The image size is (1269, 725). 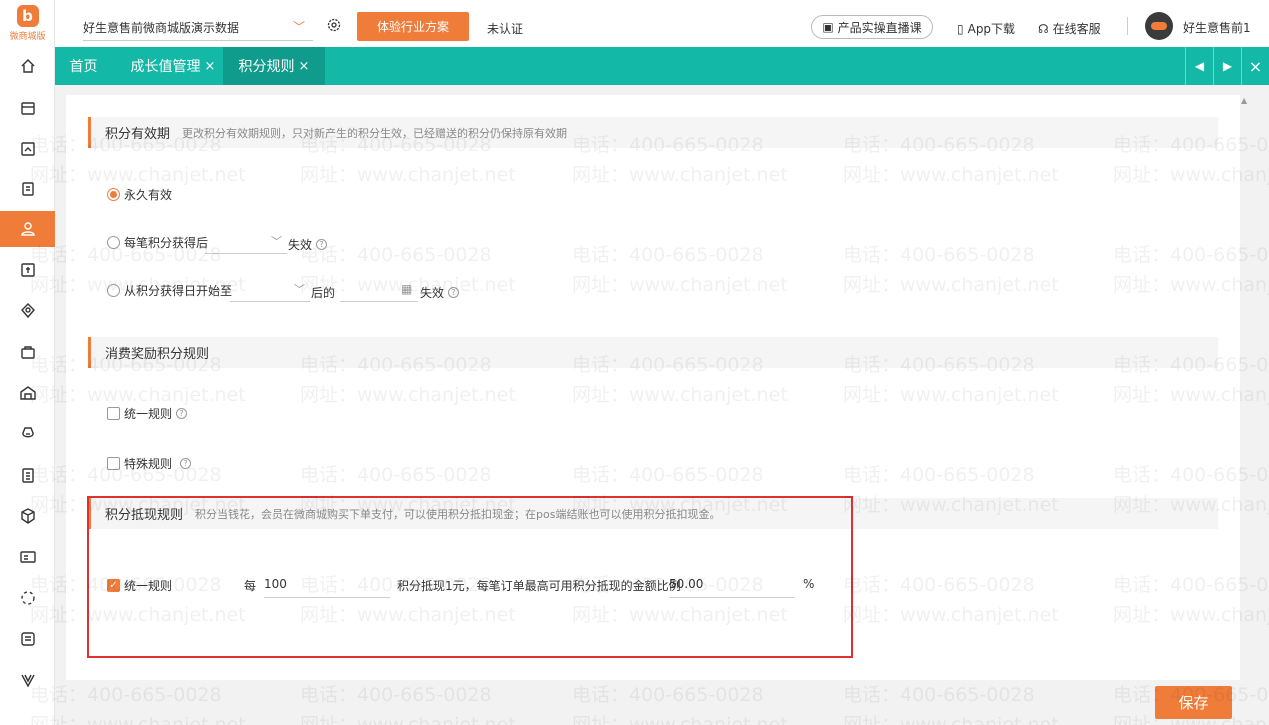 I want to click on tv-icon: ▣, so click(x=828, y=27).